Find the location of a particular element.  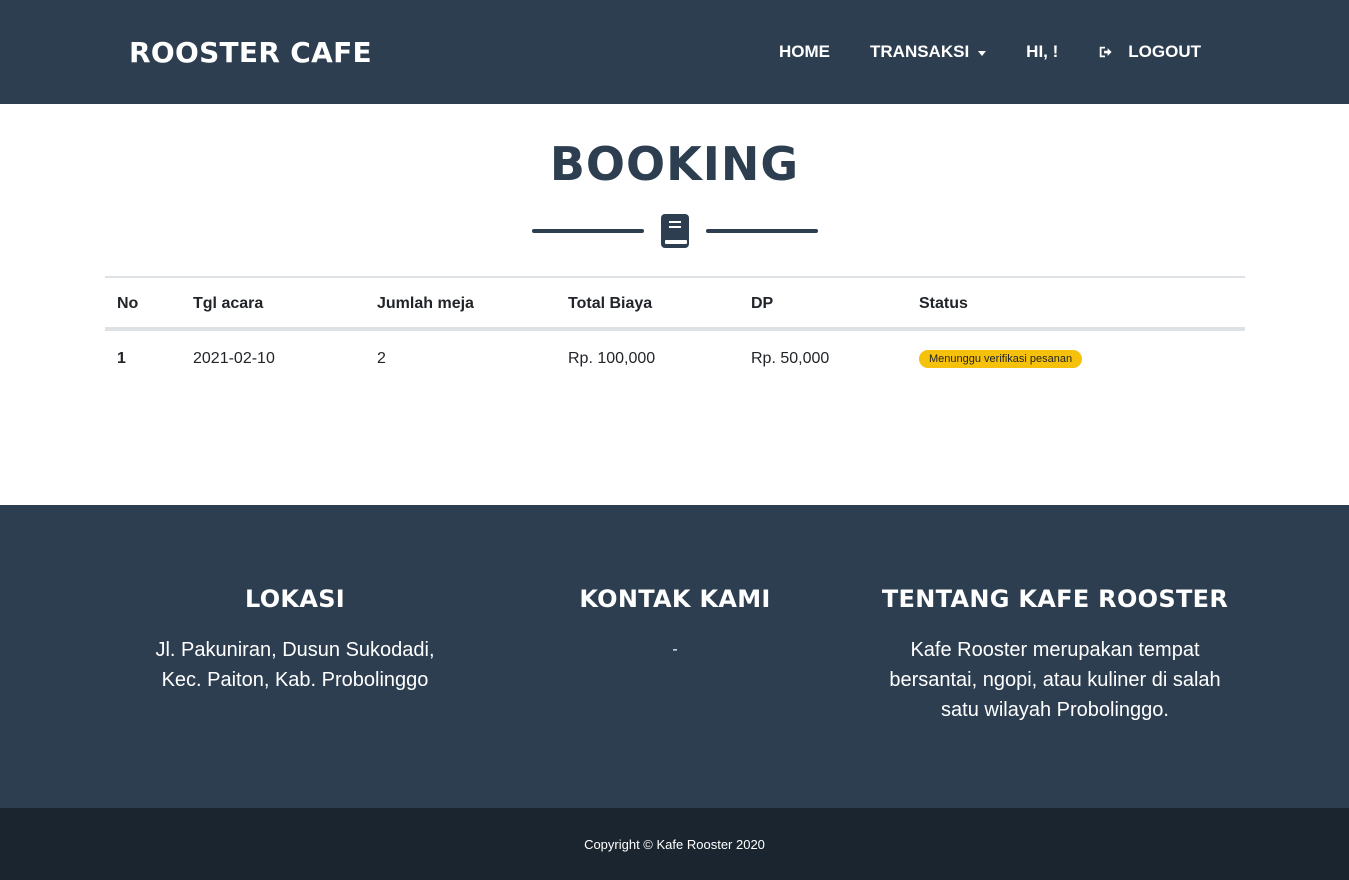

navbar: ROOSTER CAFE HOME TRANSAKSI HI, ! LOGOUT is located at coordinates (674, 52).